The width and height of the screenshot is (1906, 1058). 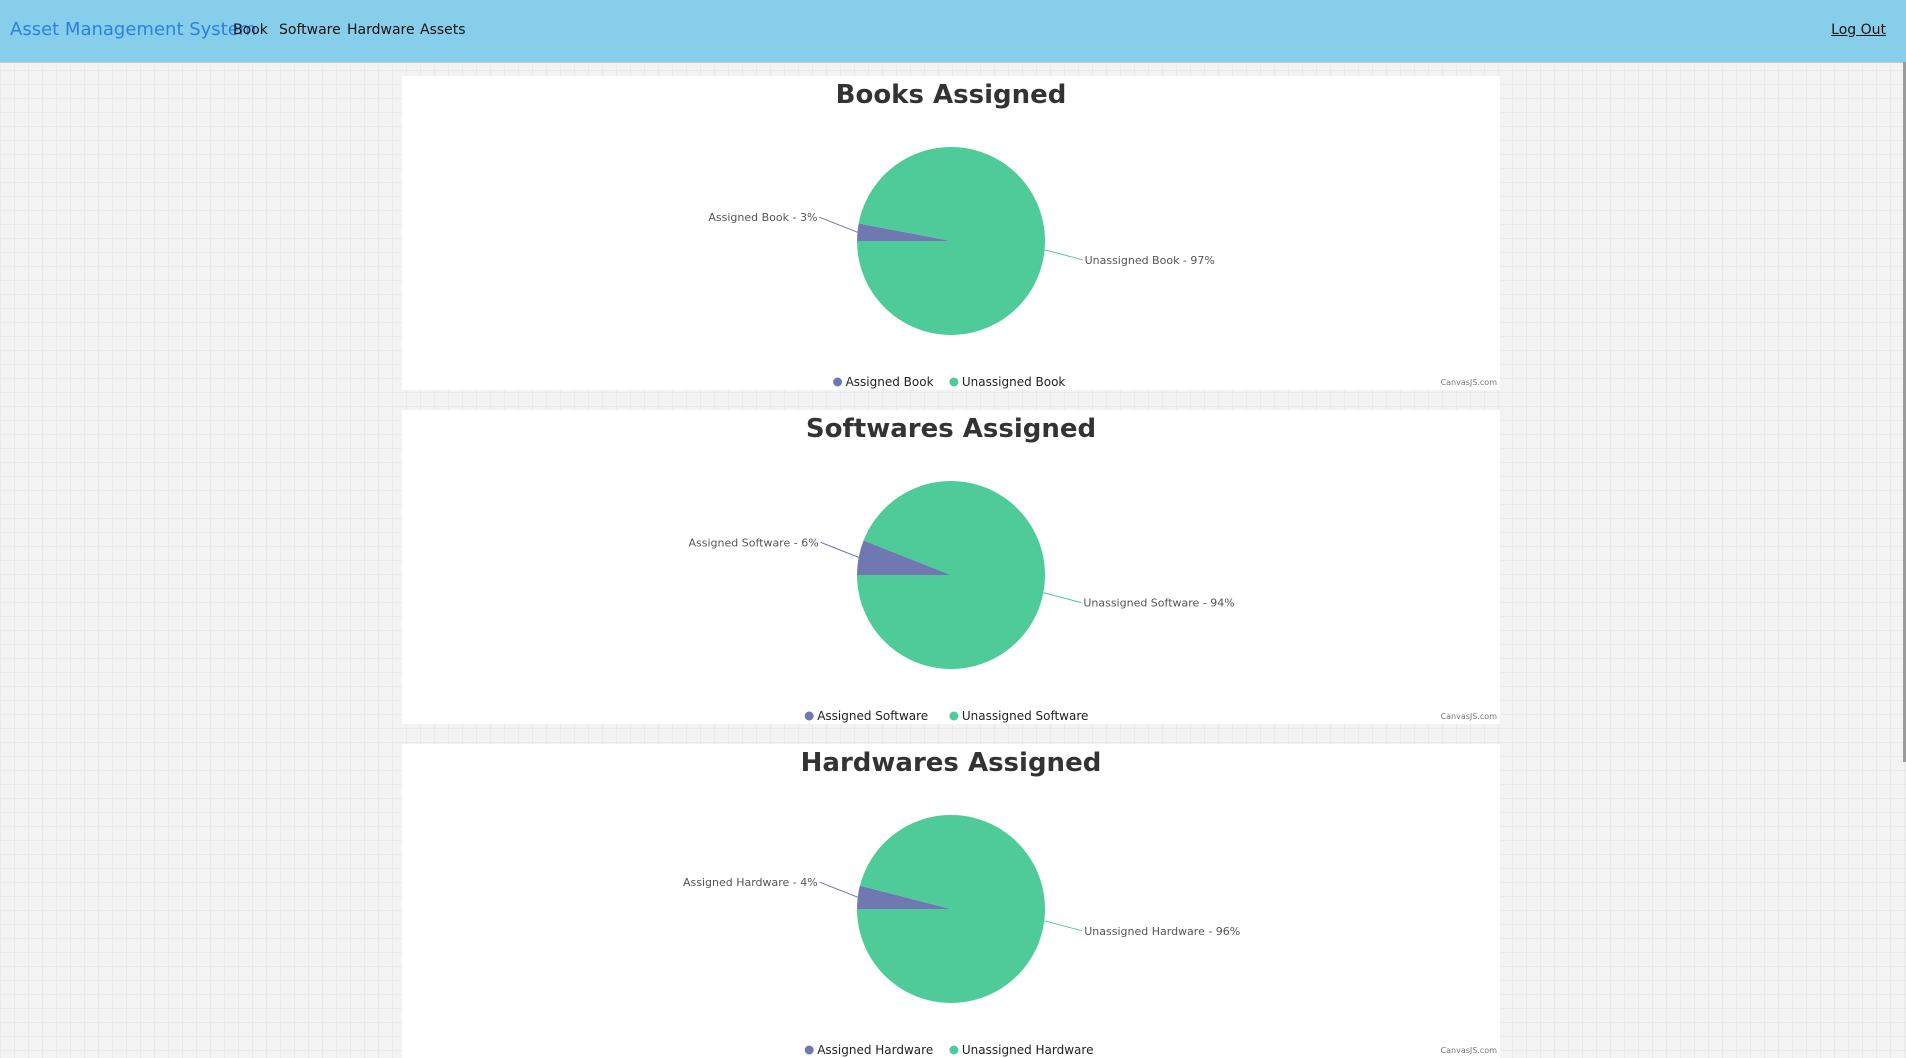 I want to click on softwares-credit-link: CanvasJS.com, so click(x=1469, y=716).